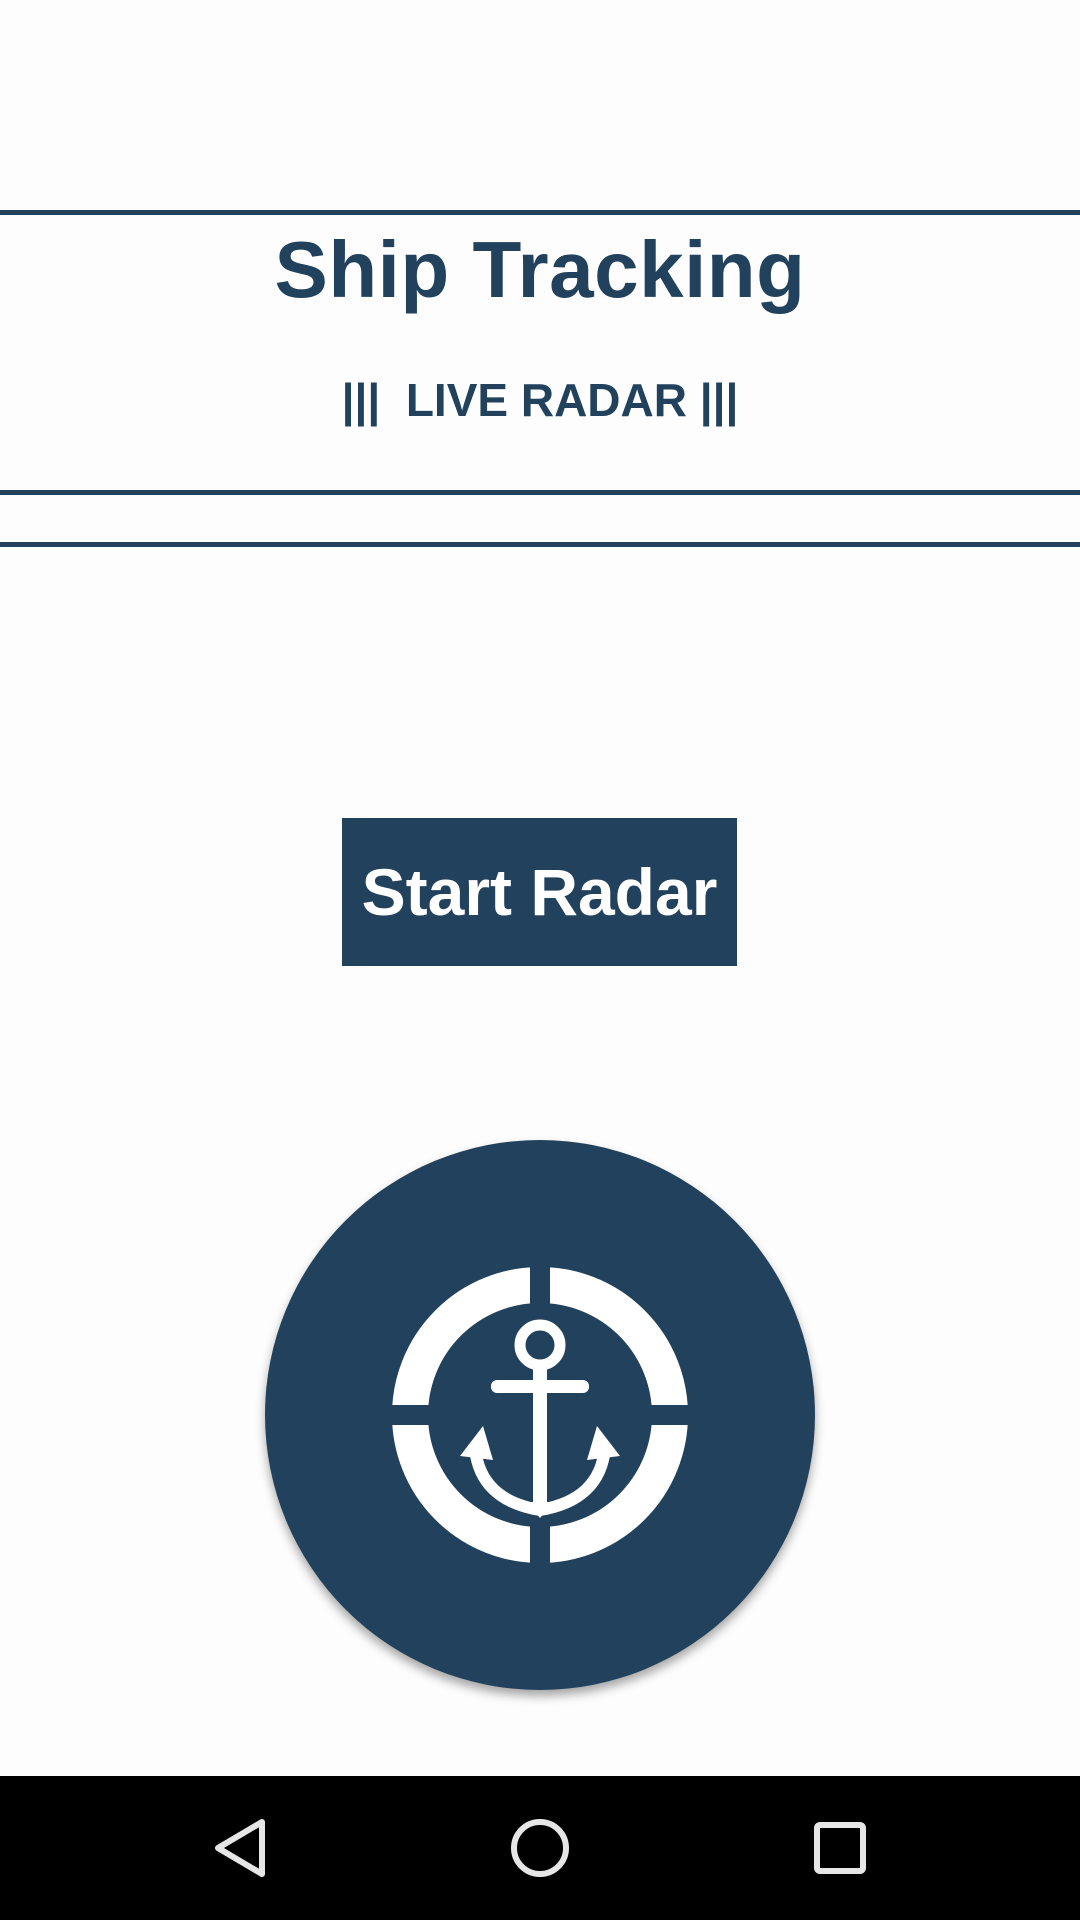 Image resolution: width=1080 pixels, height=1920 pixels. What do you see at coordinates (840, 1848) in the screenshot?
I see `recents-square-icon` at bounding box center [840, 1848].